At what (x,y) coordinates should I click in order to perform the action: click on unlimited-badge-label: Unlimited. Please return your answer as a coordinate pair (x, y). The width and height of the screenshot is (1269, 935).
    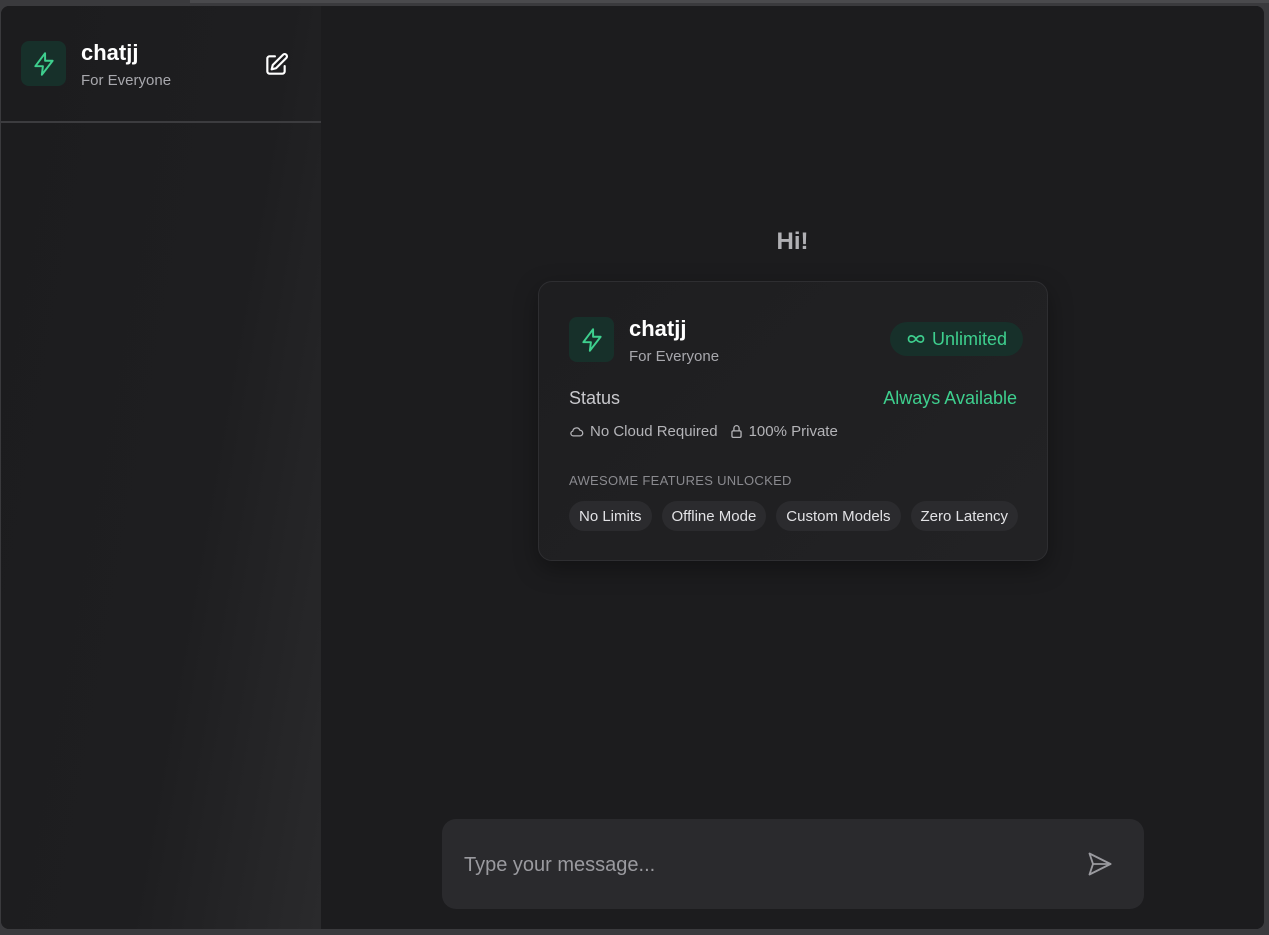
    Looking at the image, I should click on (970, 338).